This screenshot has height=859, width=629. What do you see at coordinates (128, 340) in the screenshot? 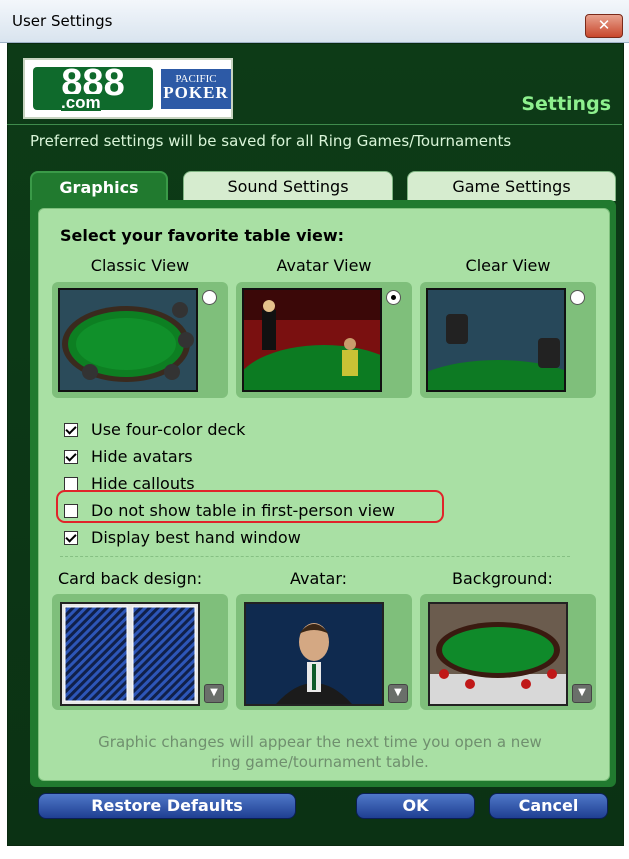
I see `classic-view-thumbnail` at bounding box center [128, 340].